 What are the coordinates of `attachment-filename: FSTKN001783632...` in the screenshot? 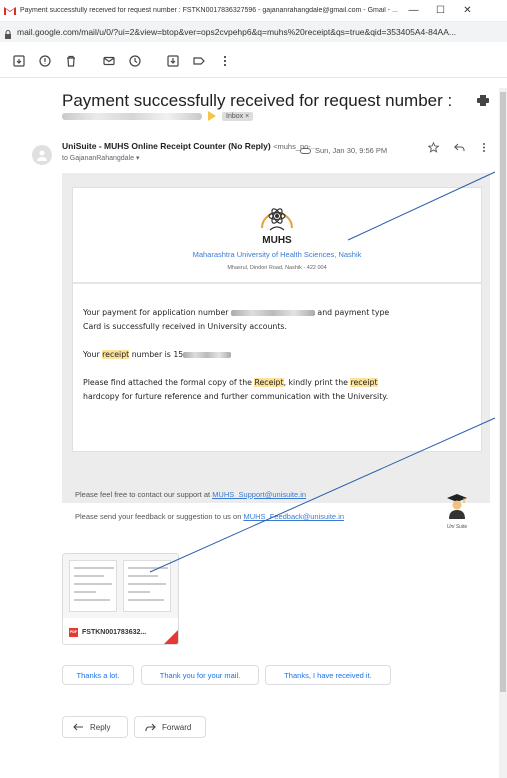 It's located at (114, 632).